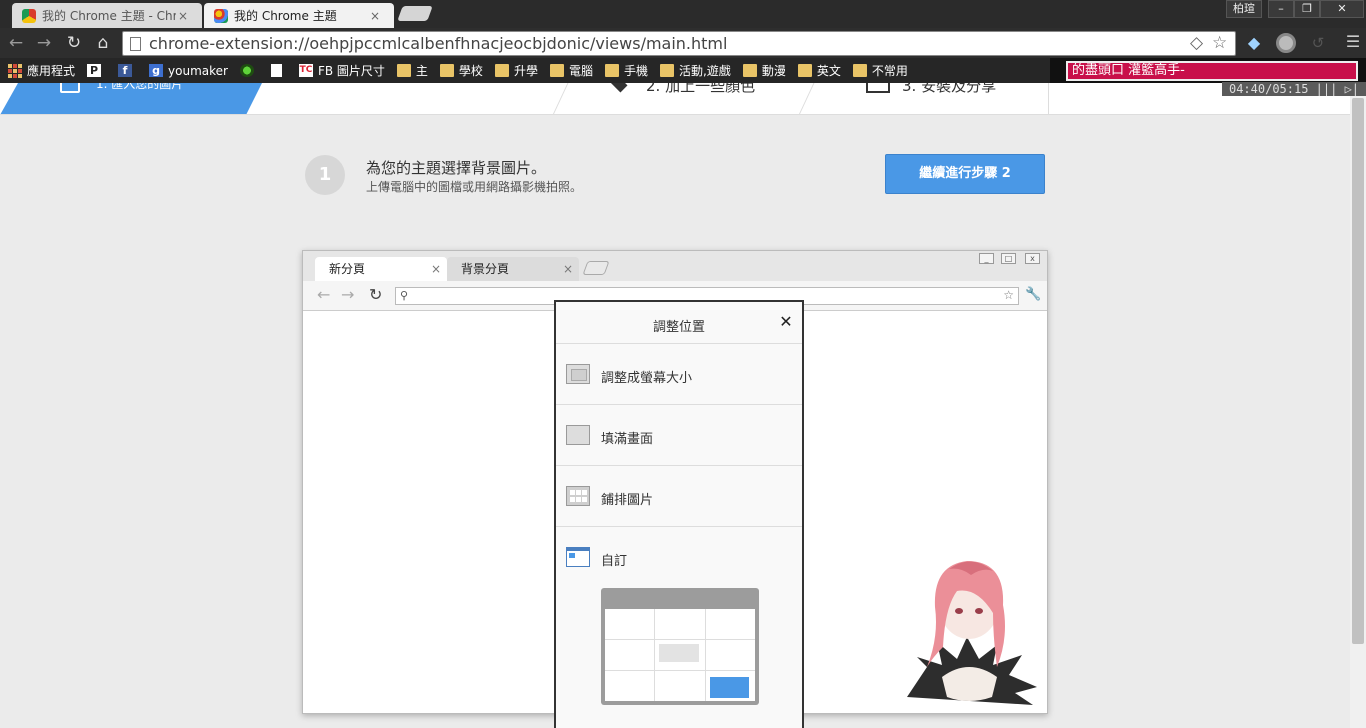  Describe the element at coordinates (1008, 295) in the screenshot. I see `preview-star-icon: ☆` at that location.